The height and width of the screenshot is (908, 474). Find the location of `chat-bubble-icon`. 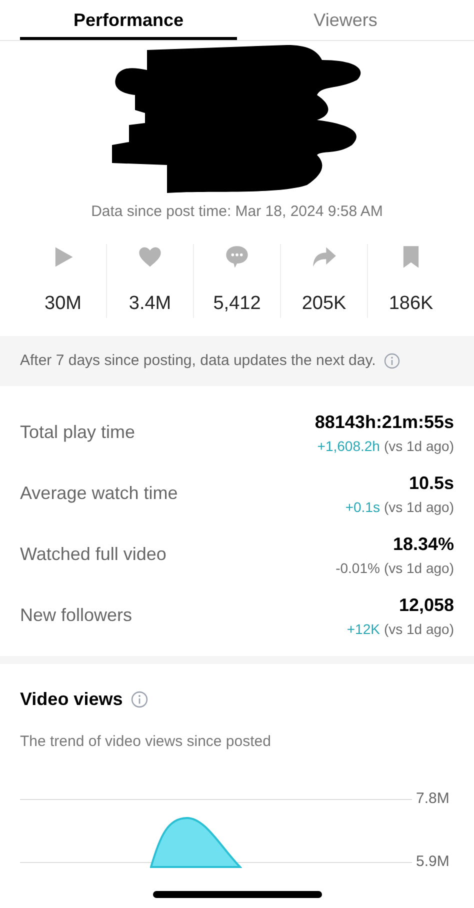

chat-bubble-icon is located at coordinates (237, 257).